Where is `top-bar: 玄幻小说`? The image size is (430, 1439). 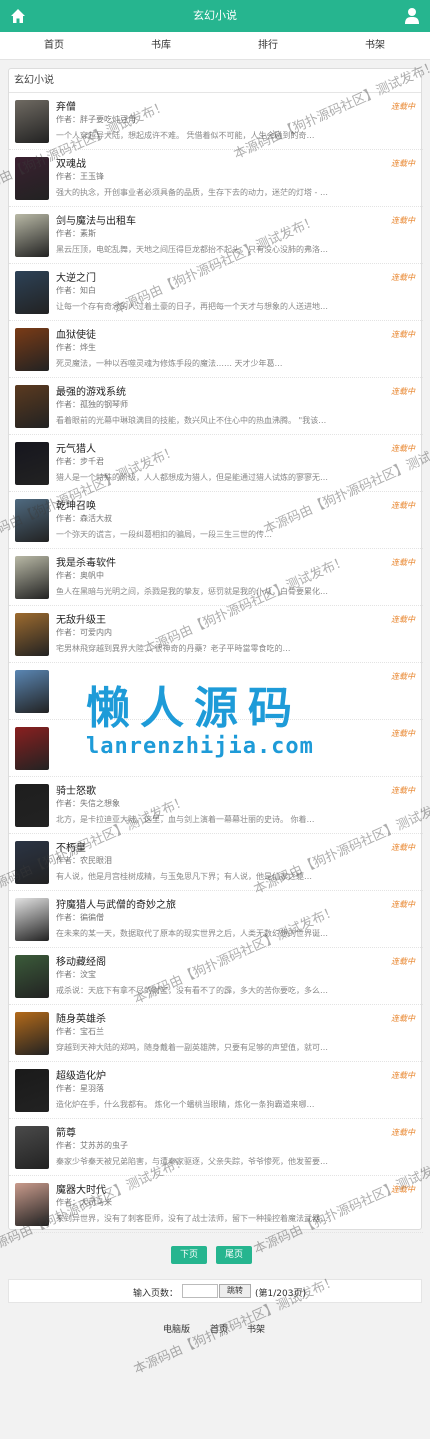
top-bar: 玄幻小说 is located at coordinates (215, 16).